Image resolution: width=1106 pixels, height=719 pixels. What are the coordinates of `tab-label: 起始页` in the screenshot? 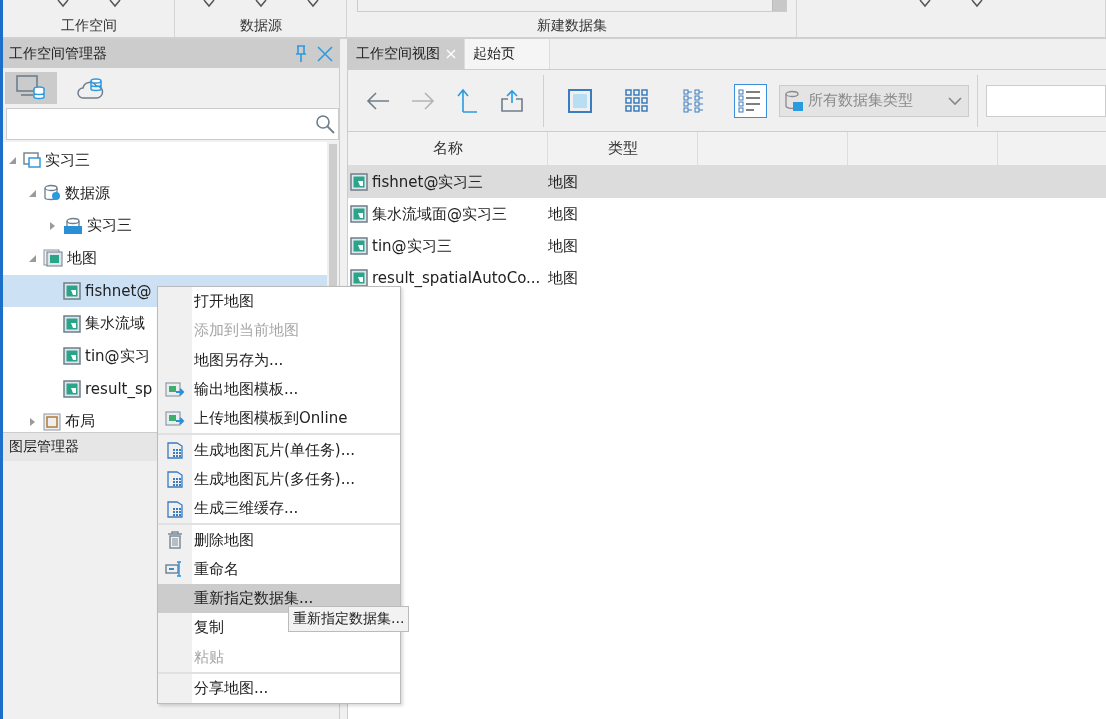 It's located at (494, 54).